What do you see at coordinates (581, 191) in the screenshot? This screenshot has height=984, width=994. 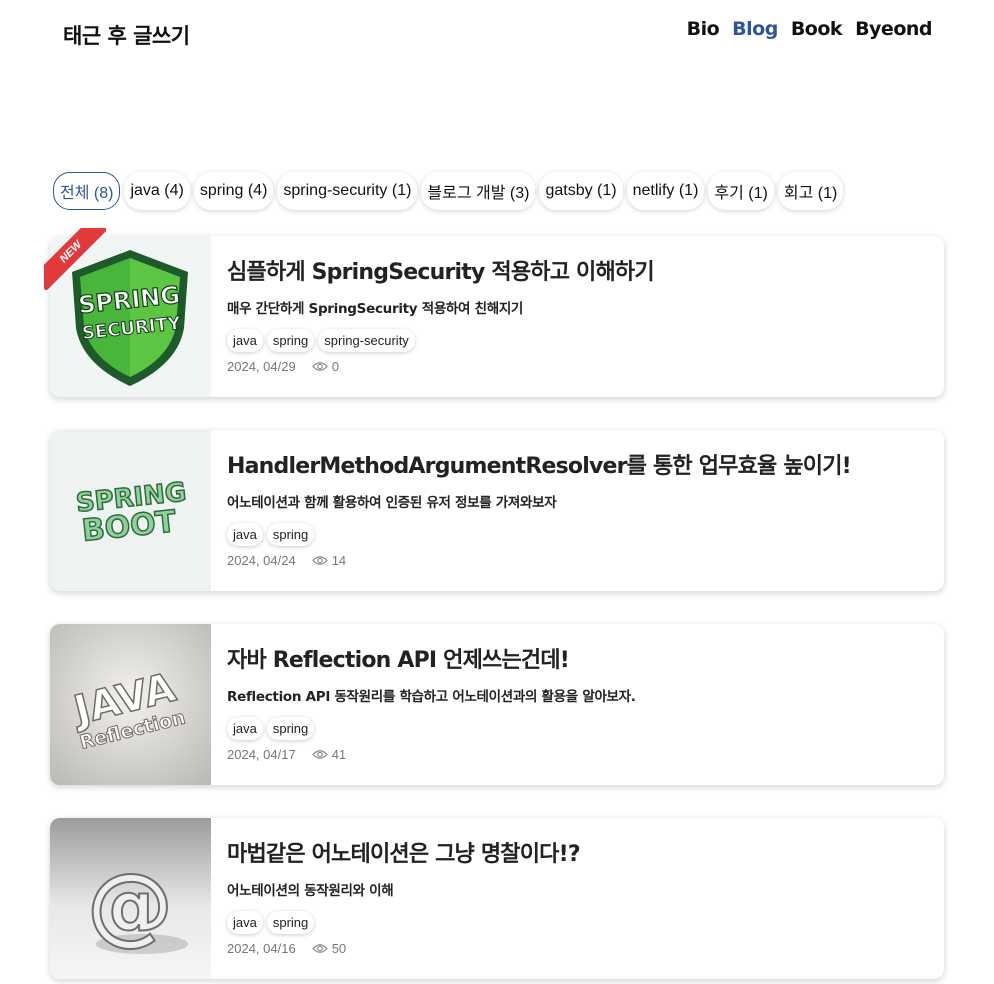 I see `filter-gatsby: gatsby (1)` at bounding box center [581, 191].